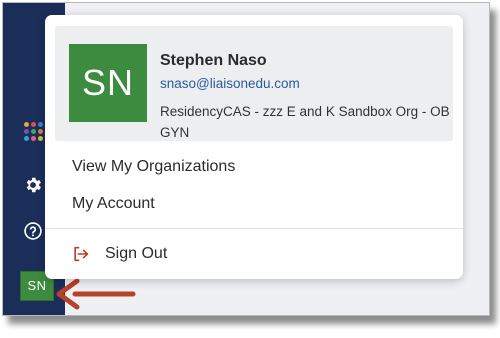 Image resolution: width=500 pixels, height=338 pixels. What do you see at coordinates (81, 254) in the screenshot?
I see `sign-out-icon` at bounding box center [81, 254].